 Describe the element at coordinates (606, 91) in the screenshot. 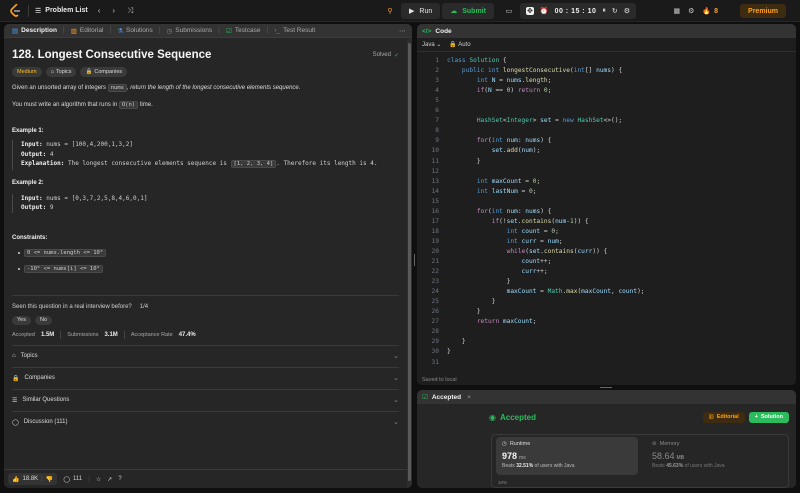

I see `code-line: 4 if(N == 0) return 0;` at that location.